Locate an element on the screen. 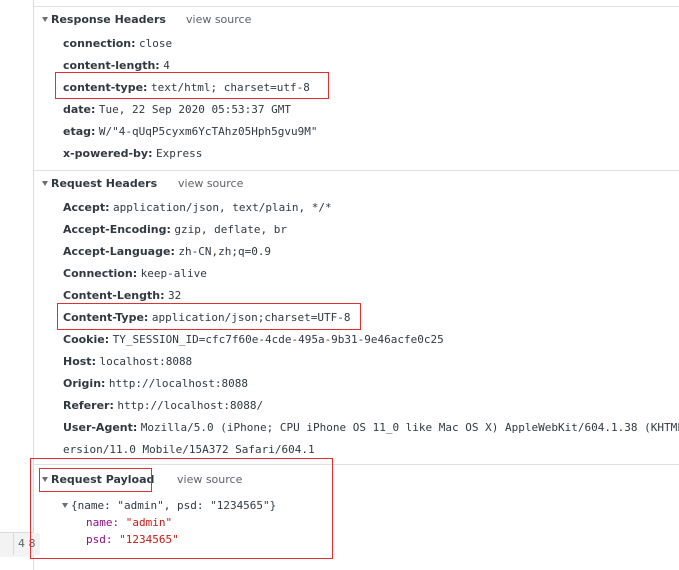  request-payload-title: Request Payload is located at coordinates (103, 479).